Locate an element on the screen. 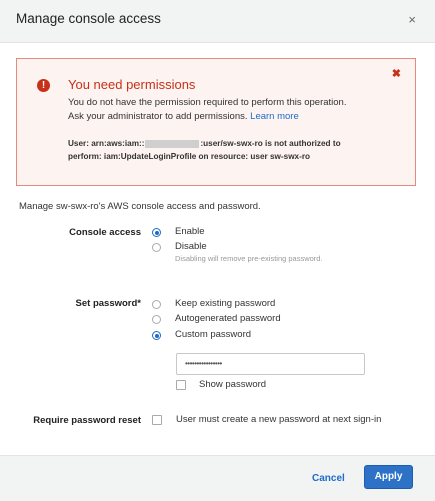  dialog-header: Manage console access × is located at coordinates (217, 21).